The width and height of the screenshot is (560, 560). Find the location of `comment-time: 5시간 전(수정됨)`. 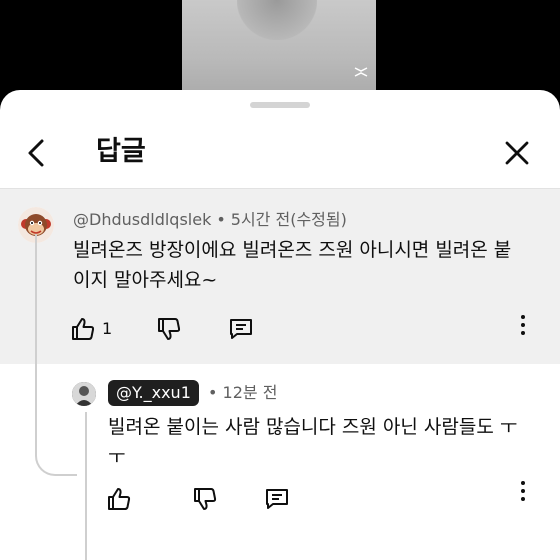

comment-time: 5시간 전(수정됨) is located at coordinates (288, 219).